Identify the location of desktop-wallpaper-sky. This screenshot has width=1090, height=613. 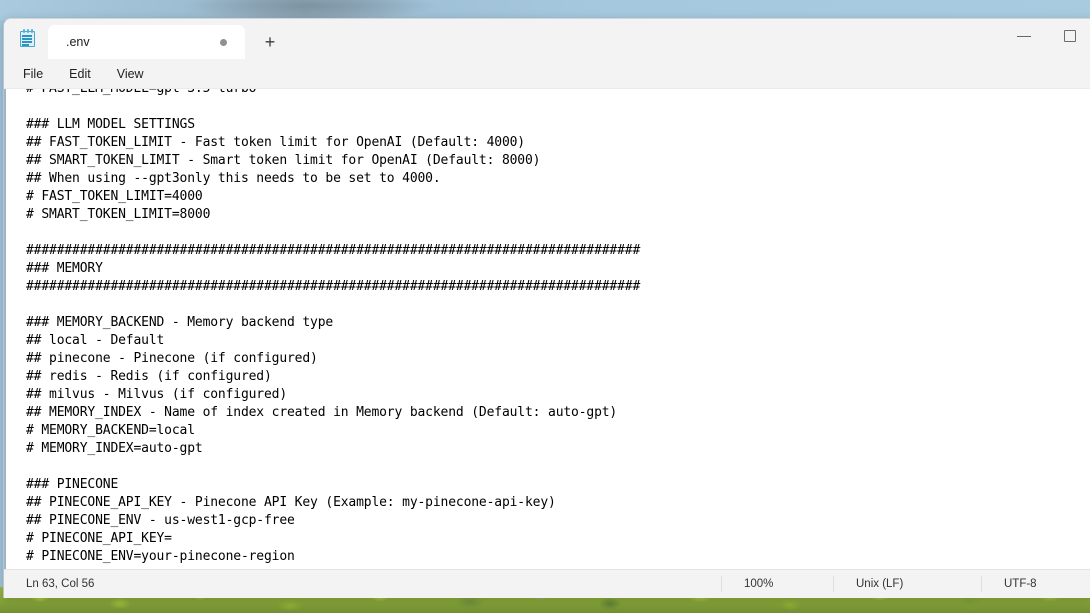
(545, 10).